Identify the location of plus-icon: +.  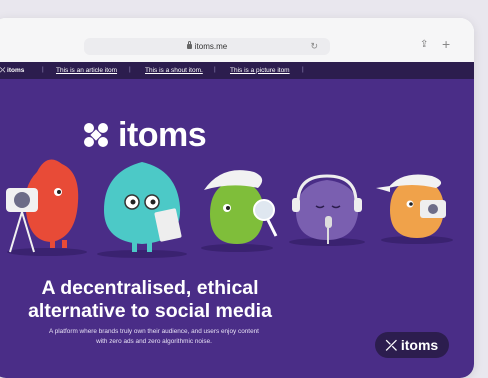
(446, 44).